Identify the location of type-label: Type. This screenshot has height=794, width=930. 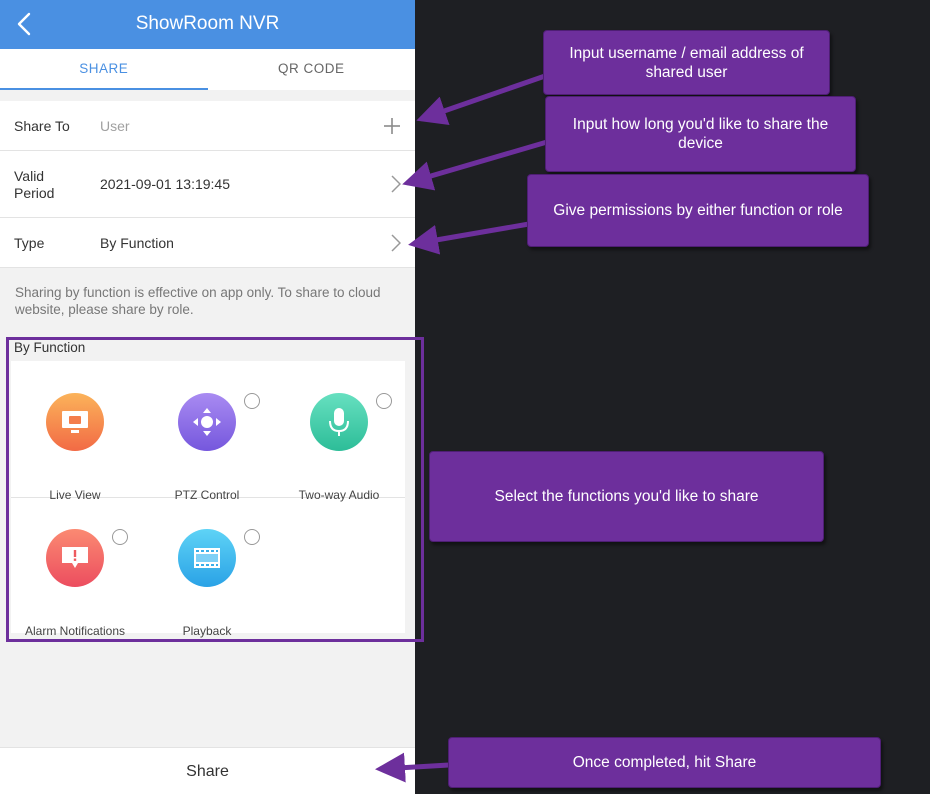
(29, 243).